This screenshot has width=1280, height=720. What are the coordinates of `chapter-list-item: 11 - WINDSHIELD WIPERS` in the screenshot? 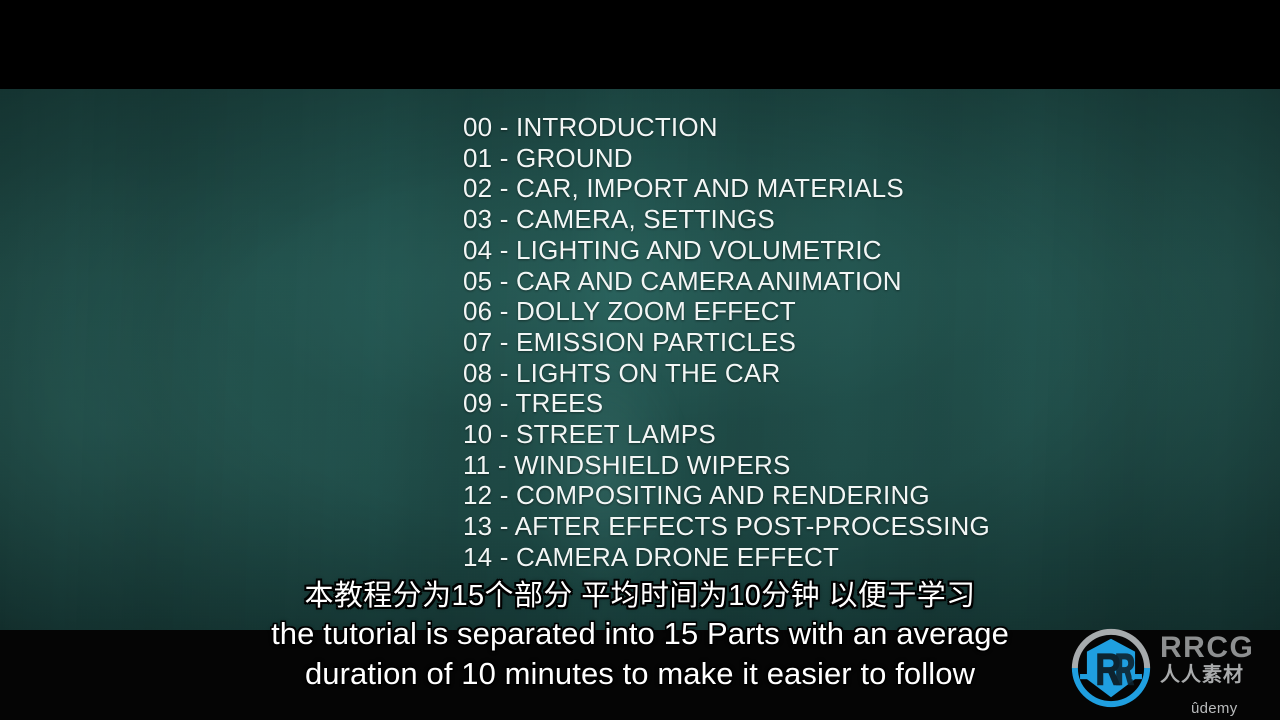 It's located at (627, 464).